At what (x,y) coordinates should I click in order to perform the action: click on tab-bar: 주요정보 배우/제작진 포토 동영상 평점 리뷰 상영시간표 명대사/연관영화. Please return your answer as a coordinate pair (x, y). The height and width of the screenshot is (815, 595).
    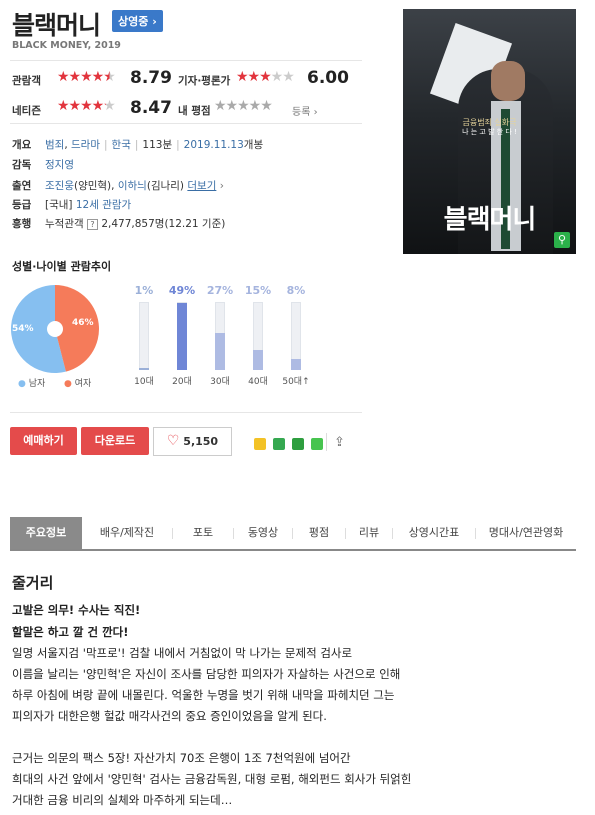
    Looking at the image, I should click on (293, 534).